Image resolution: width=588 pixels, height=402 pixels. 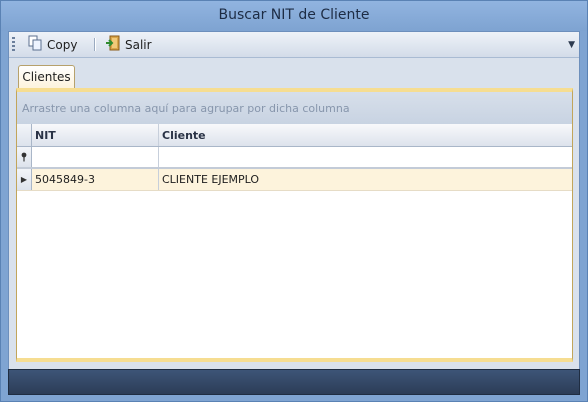 I want to click on auto-filter-row, so click(x=294, y=158).